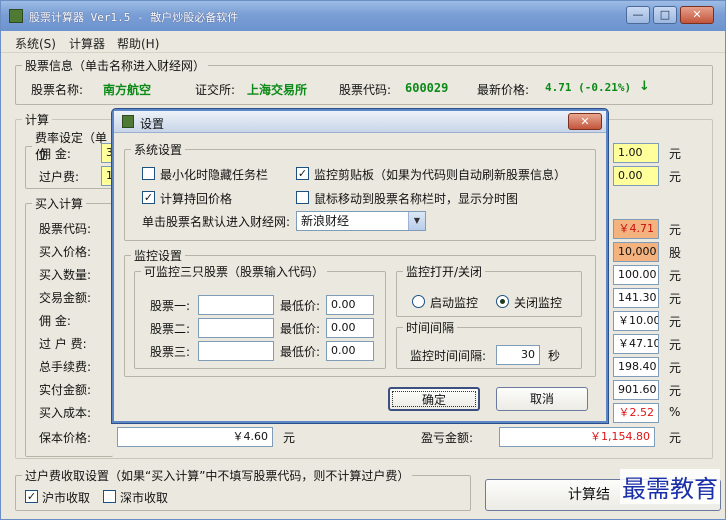 Image resolution: width=726 pixels, height=520 pixels. Describe the element at coordinates (35, 43) in the screenshot. I see `menu-system: 系统(S)` at that location.